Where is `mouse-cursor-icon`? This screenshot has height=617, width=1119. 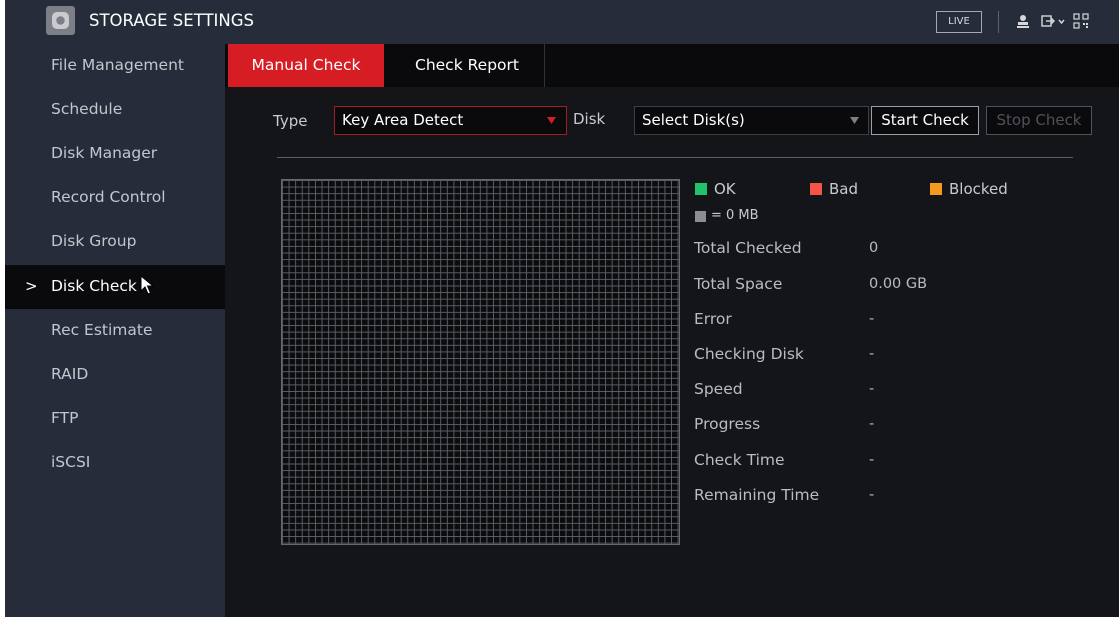 mouse-cursor-icon is located at coordinates (147, 285).